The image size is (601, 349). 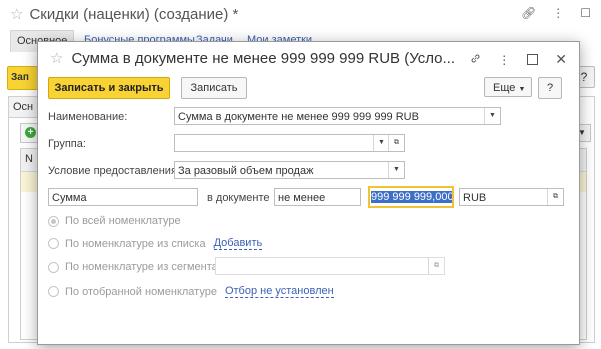 I want to click on parent-window-title: ☆ Скидки (наценки) (создание) *, so click(x=124, y=14).